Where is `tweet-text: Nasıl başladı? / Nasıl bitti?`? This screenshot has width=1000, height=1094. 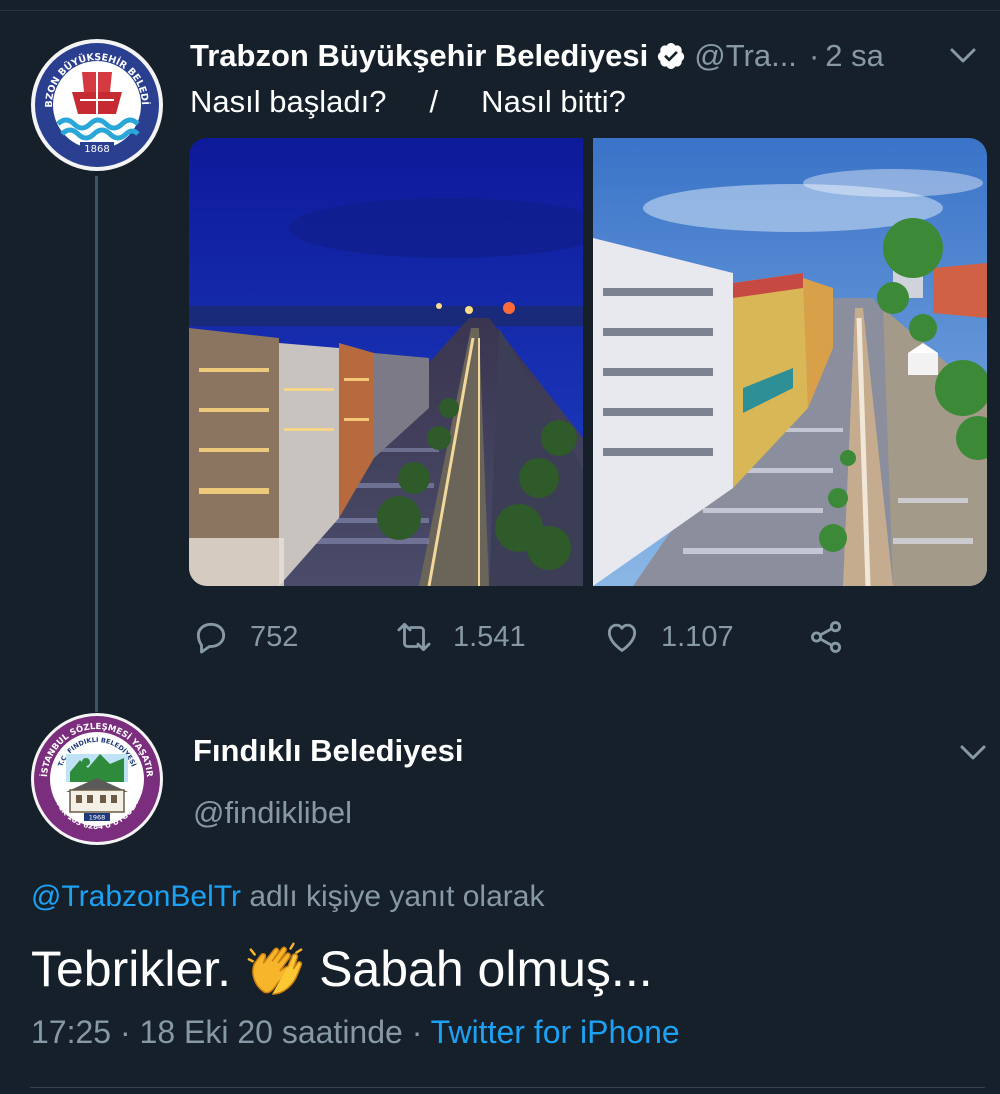
tweet-text: Nasıl başladı? / Nasıl bitti? is located at coordinates (408, 101).